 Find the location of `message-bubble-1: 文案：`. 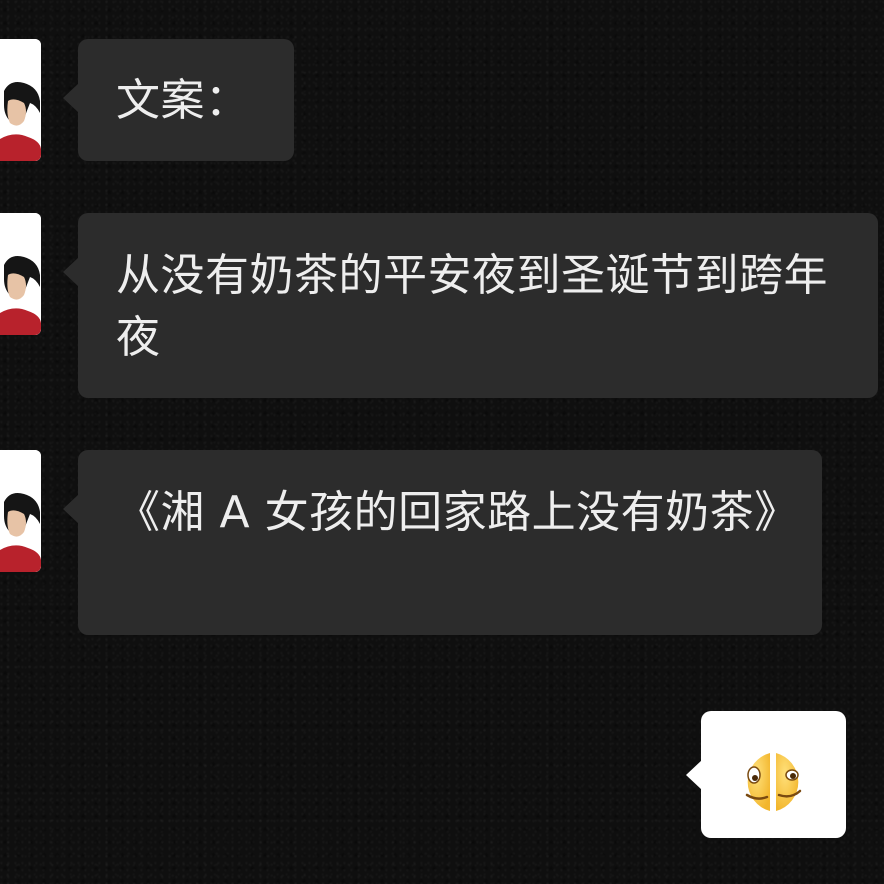

message-bubble-1: 文案： is located at coordinates (178, 100).